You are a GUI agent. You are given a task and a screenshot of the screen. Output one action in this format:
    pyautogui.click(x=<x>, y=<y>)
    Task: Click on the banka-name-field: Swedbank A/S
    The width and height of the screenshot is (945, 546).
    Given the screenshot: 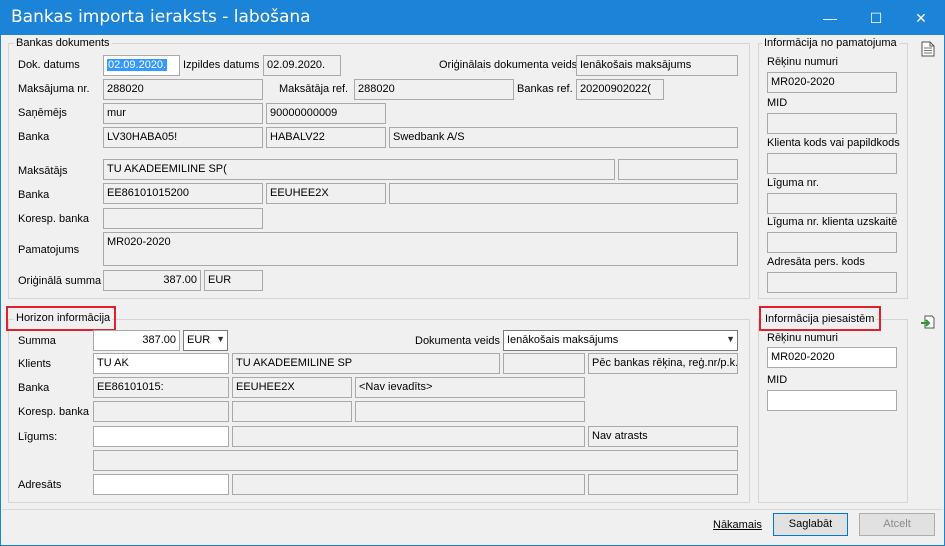 What is the action you would take?
    pyautogui.click(x=563, y=137)
    